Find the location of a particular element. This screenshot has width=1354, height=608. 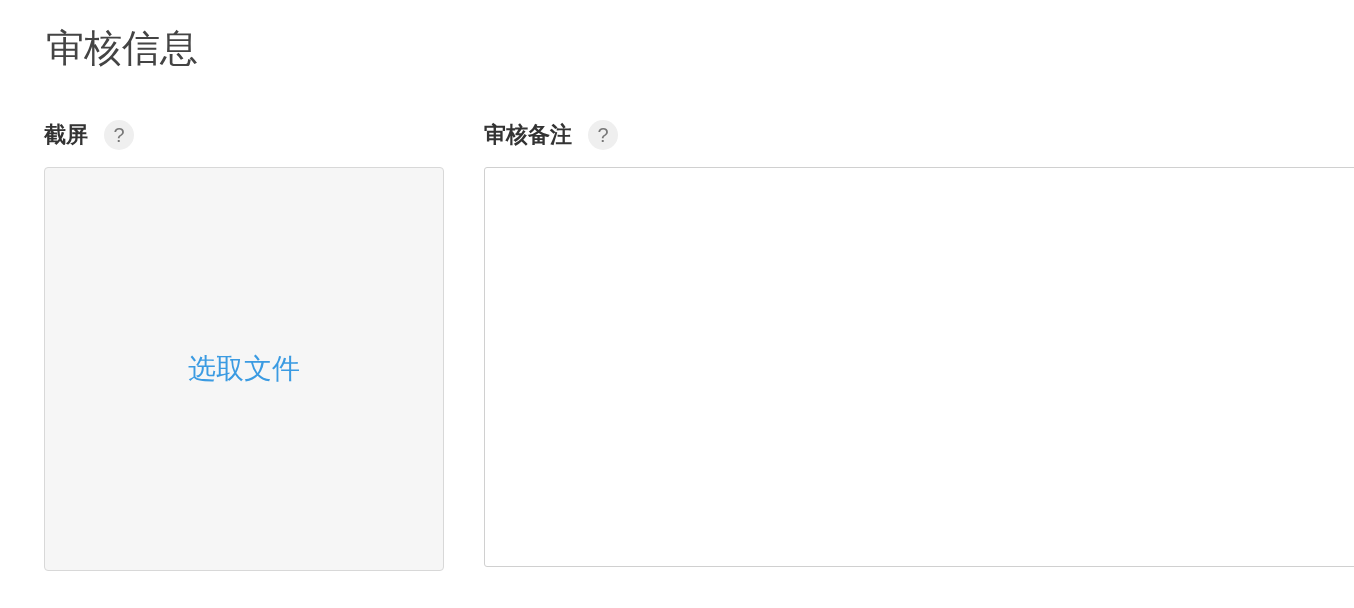

section-title: 审核信息 is located at coordinates (122, 48).